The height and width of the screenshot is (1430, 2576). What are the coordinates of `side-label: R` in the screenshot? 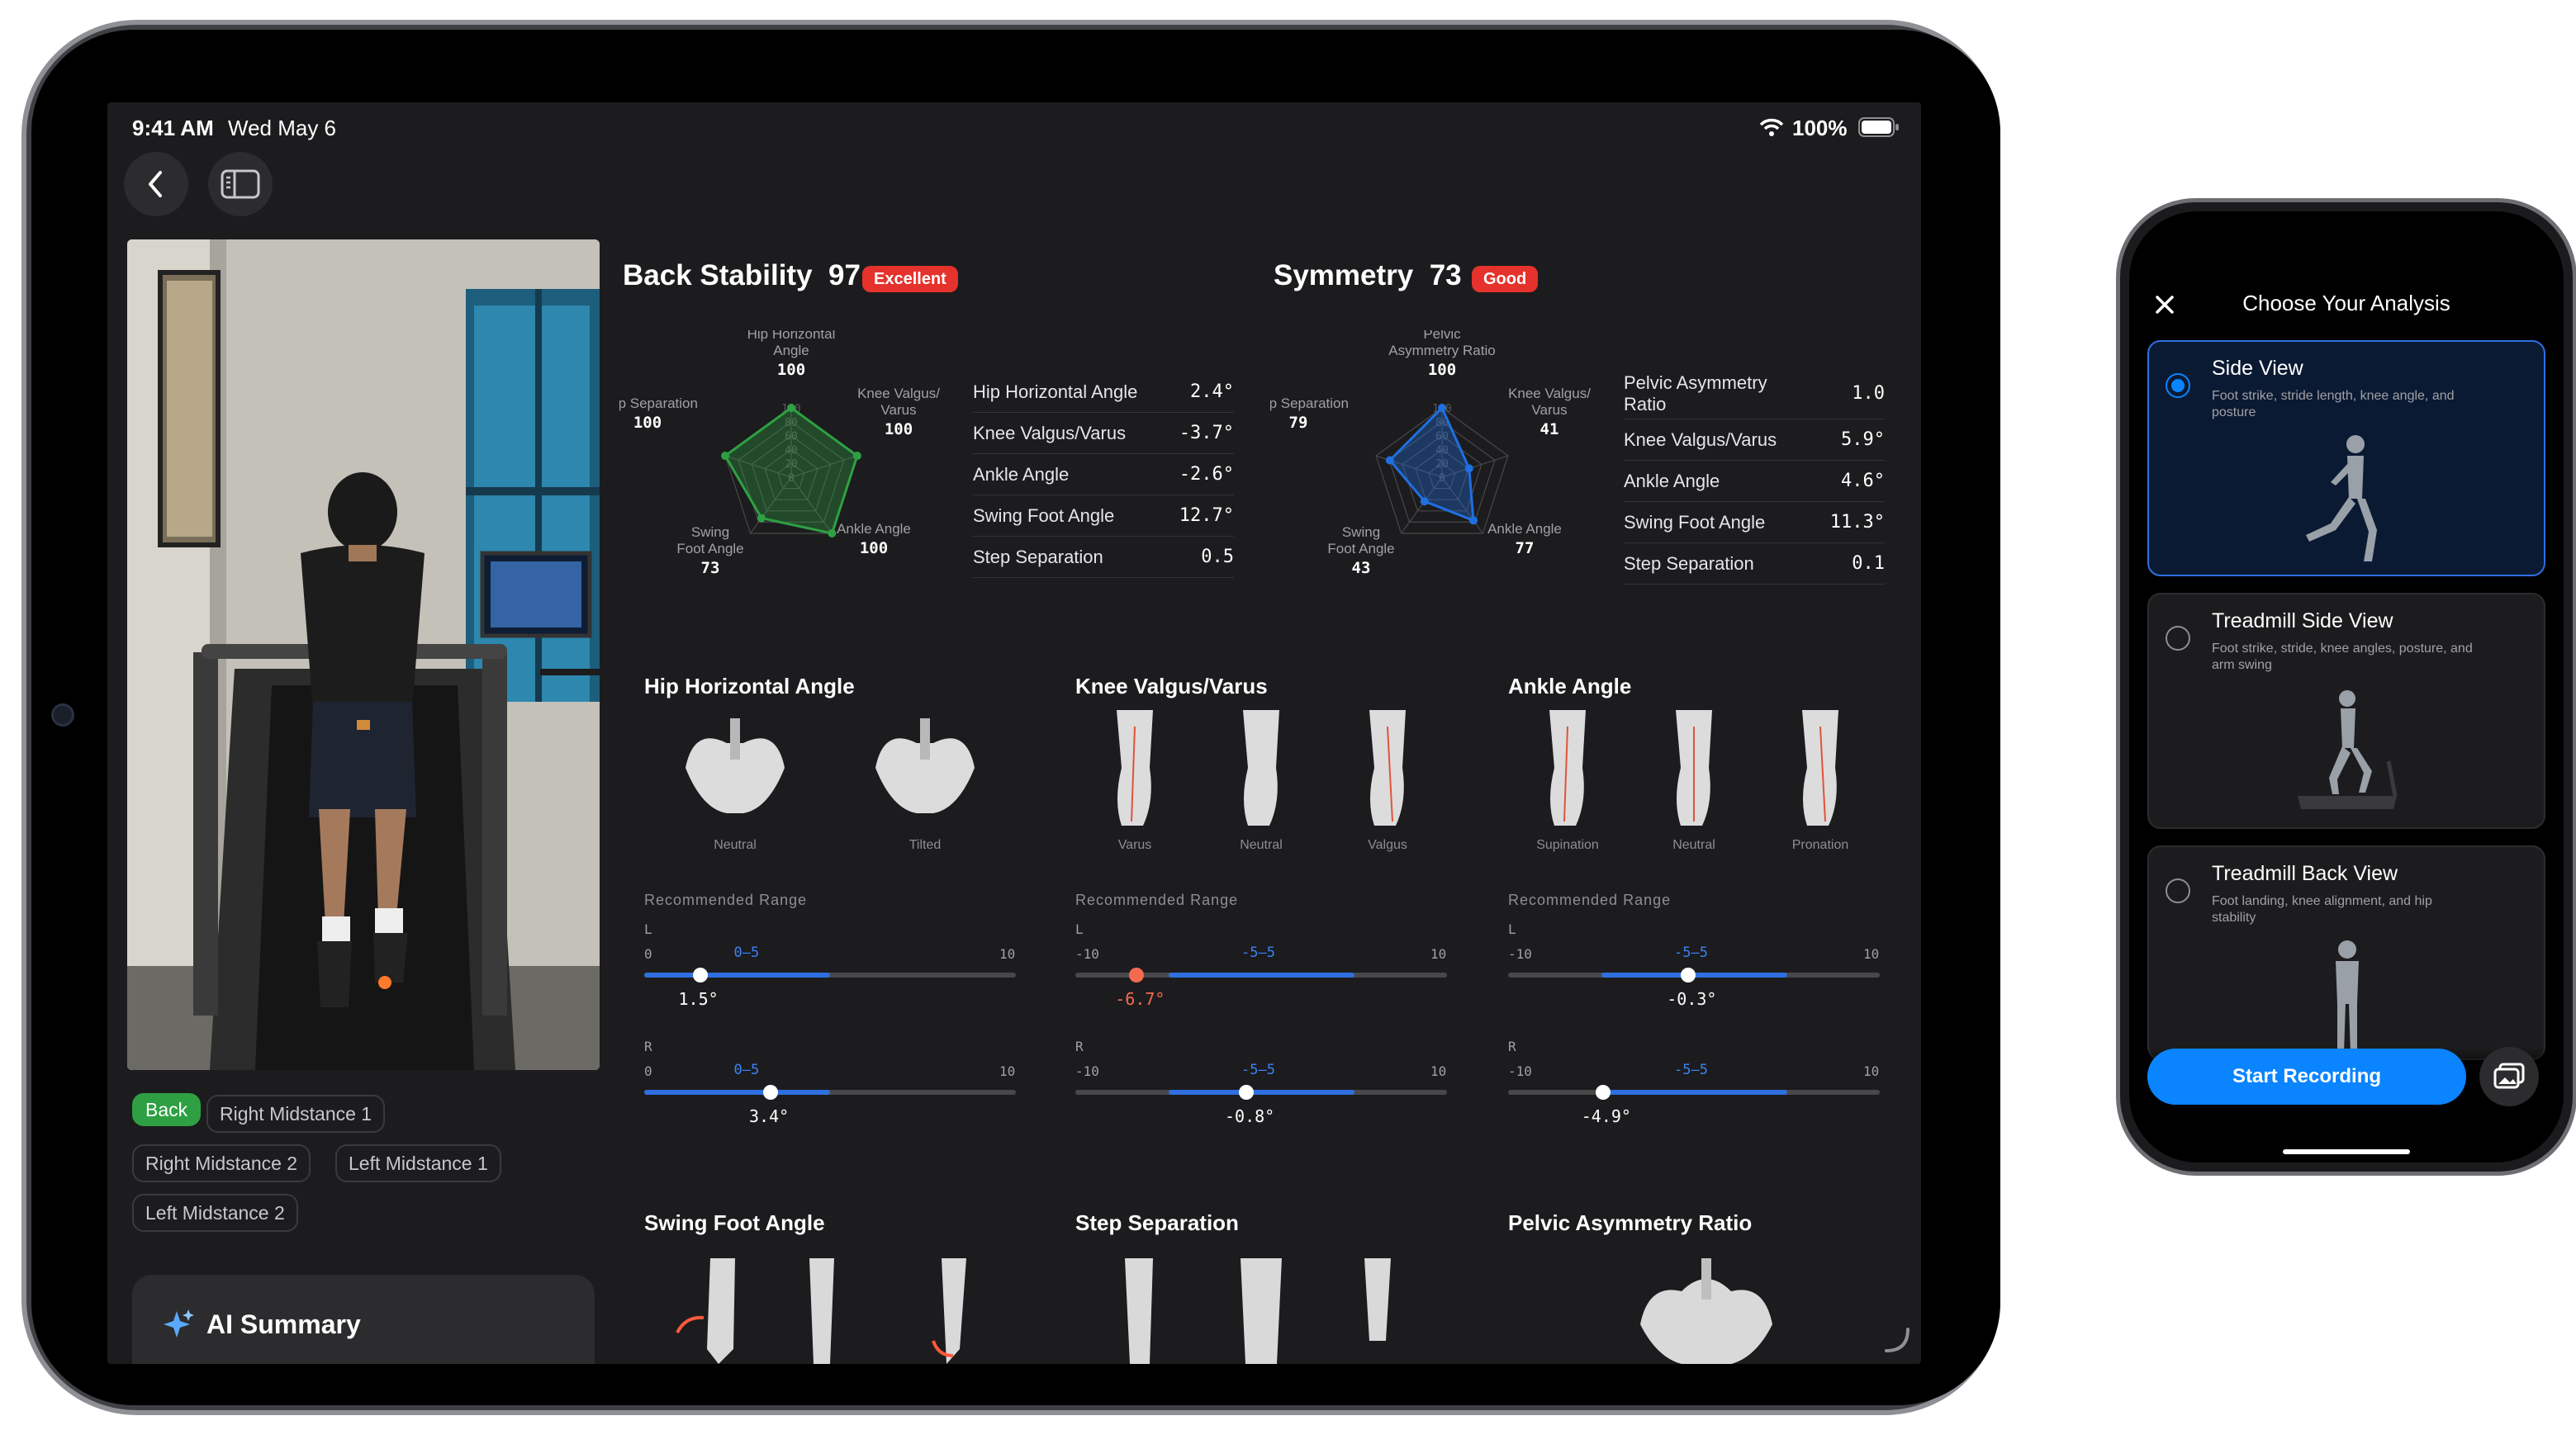 It's located at (1079, 1046).